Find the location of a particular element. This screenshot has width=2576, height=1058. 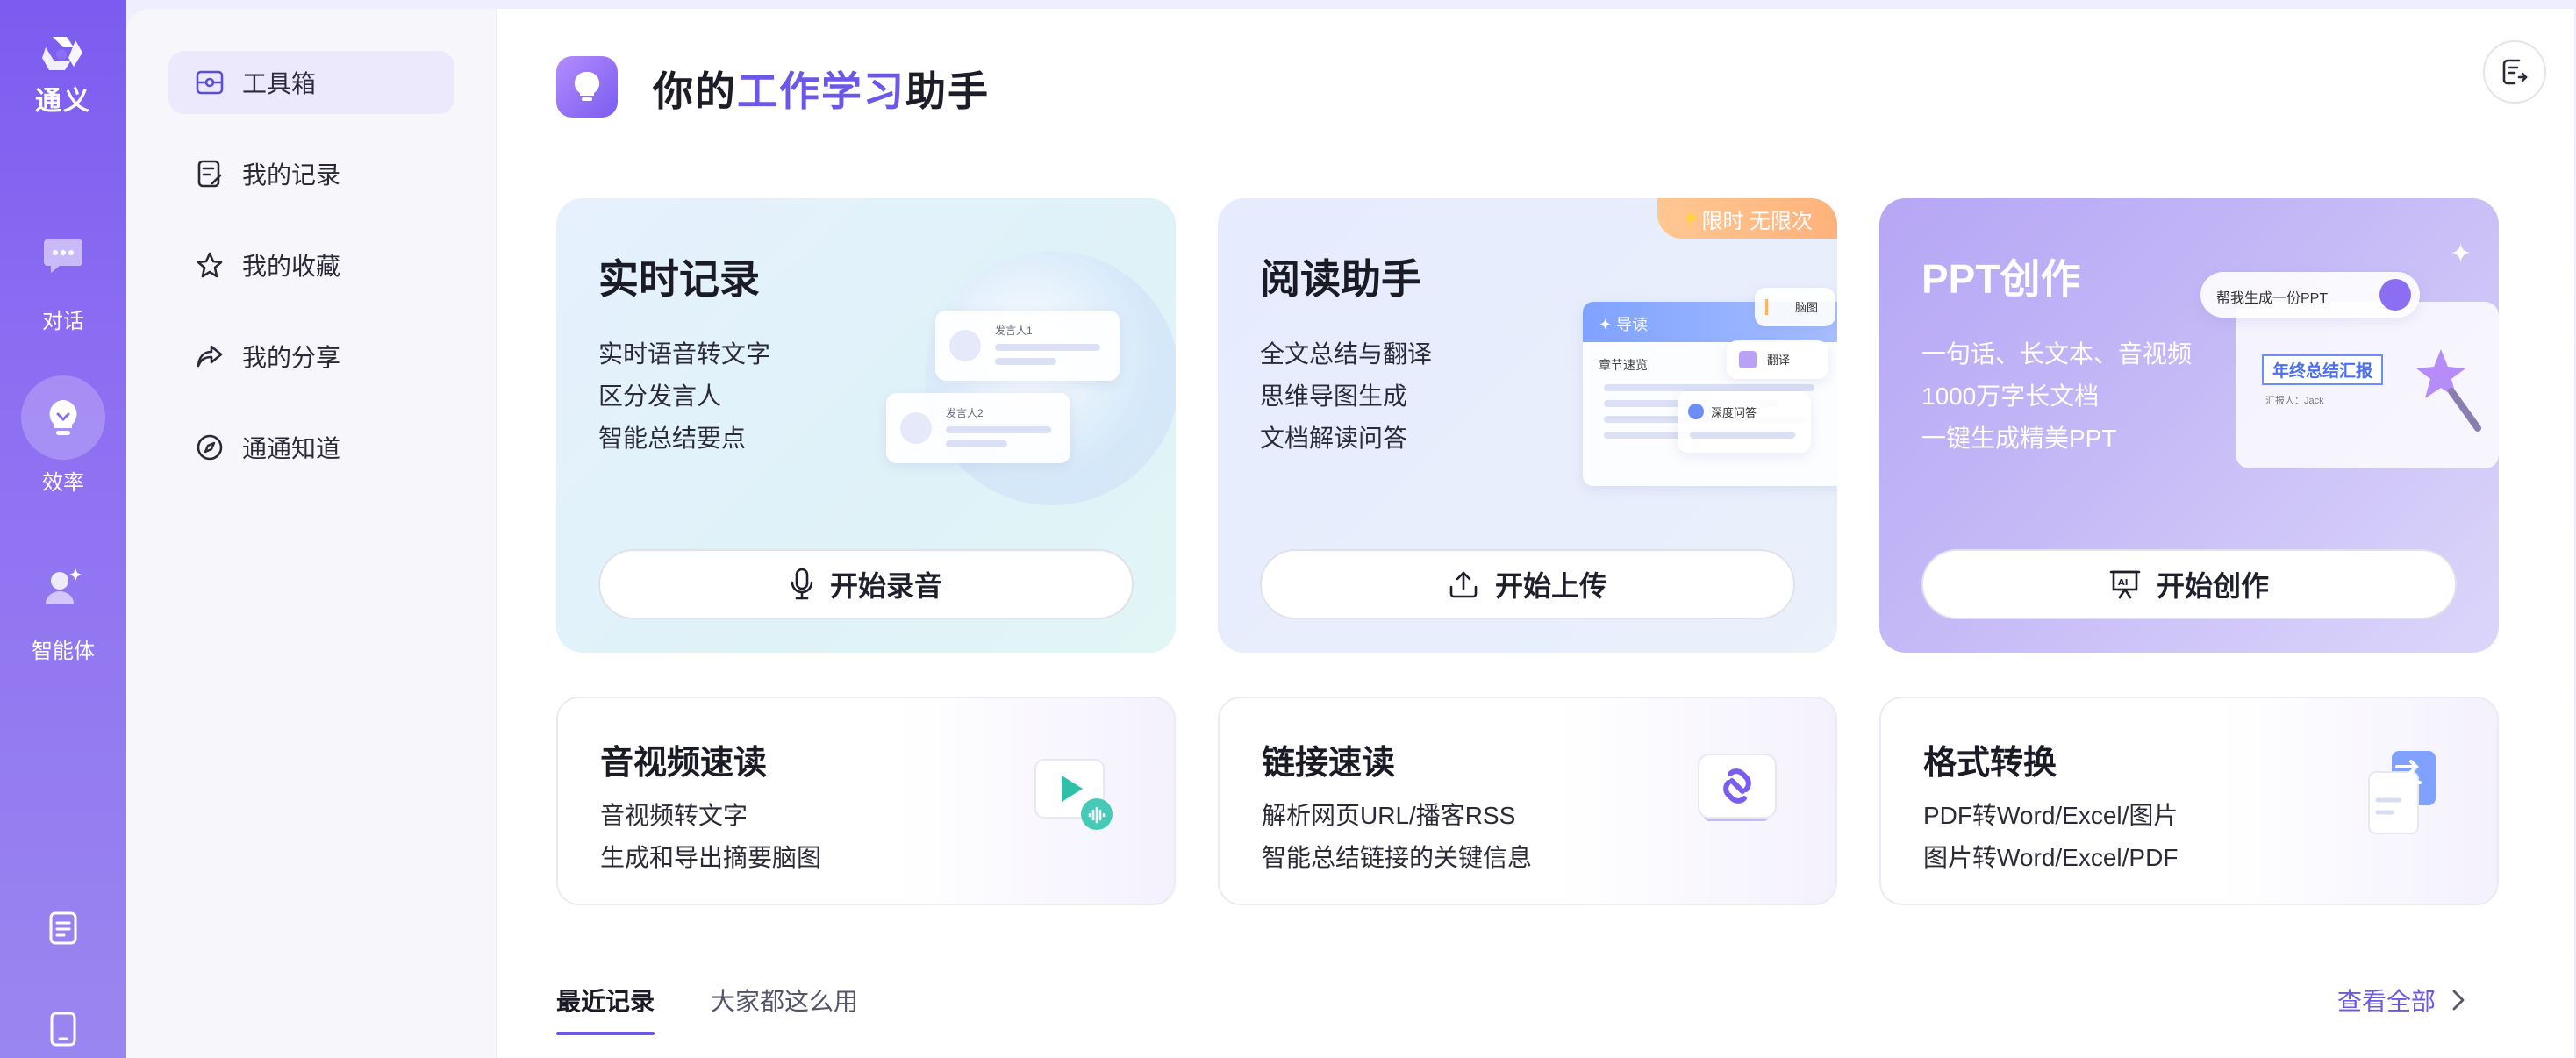

card-features: 全文总结与翻译 思维导图生成 文档解读问答 is located at coordinates (1346, 396).